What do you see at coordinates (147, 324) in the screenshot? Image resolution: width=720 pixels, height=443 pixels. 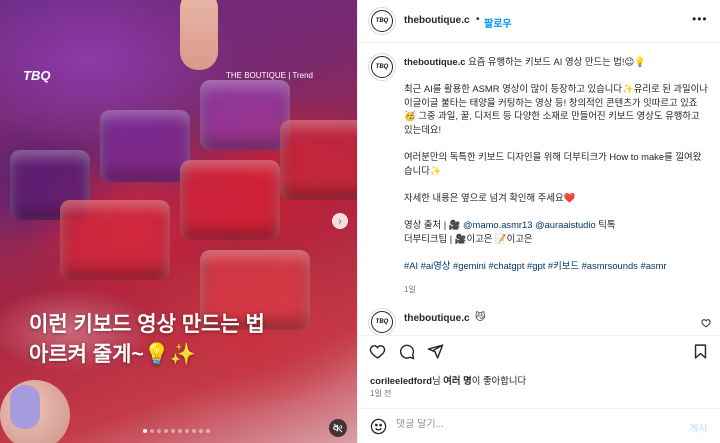 I see `media-caption-line: 이런 키보드 영상 만드는 법` at bounding box center [147, 324].